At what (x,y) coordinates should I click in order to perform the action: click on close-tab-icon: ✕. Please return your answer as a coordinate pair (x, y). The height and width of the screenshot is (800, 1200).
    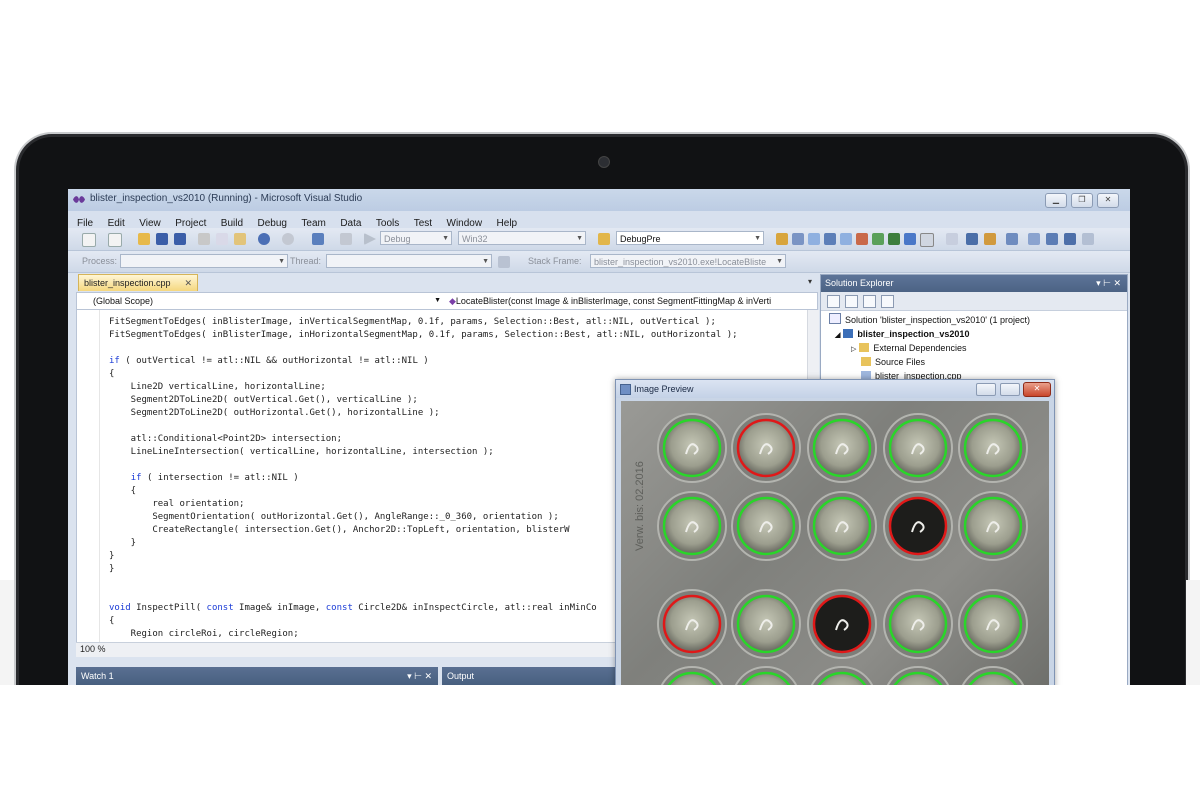
    Looking at the image, I should click on (188, 283).